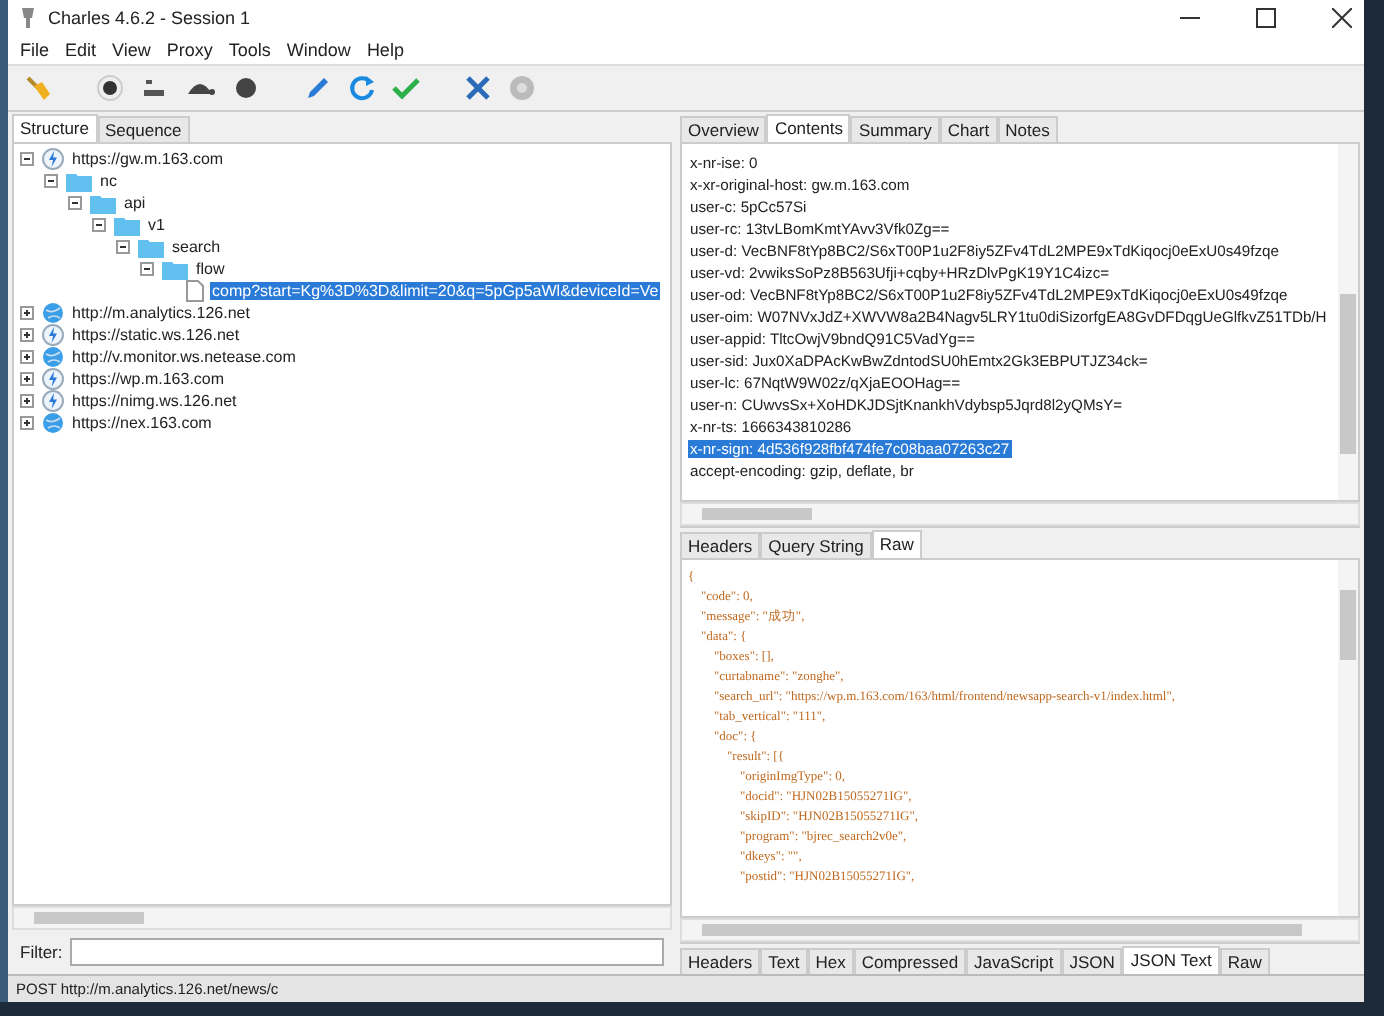 This screenshot has width=1384, height=1016. Describe the element at coordinates (156, 335) in the screenshot. I see `tree-item: https://static.ws.126.net` at that location.